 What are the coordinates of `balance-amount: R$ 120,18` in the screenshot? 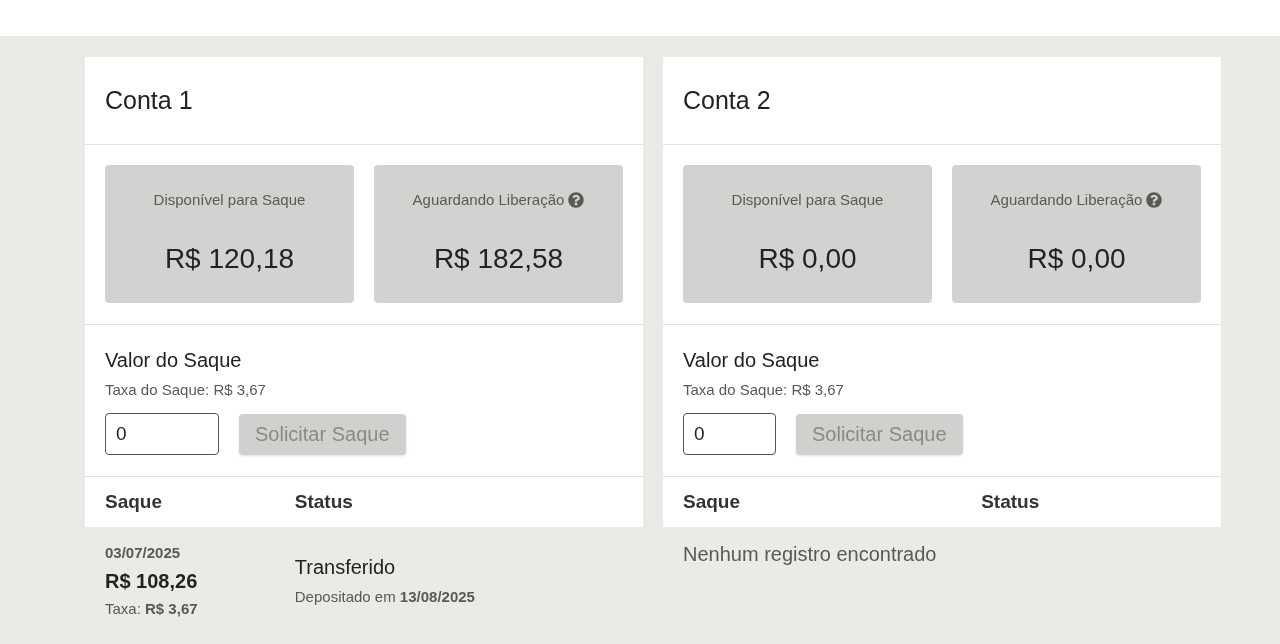 It's located at (229, 259).